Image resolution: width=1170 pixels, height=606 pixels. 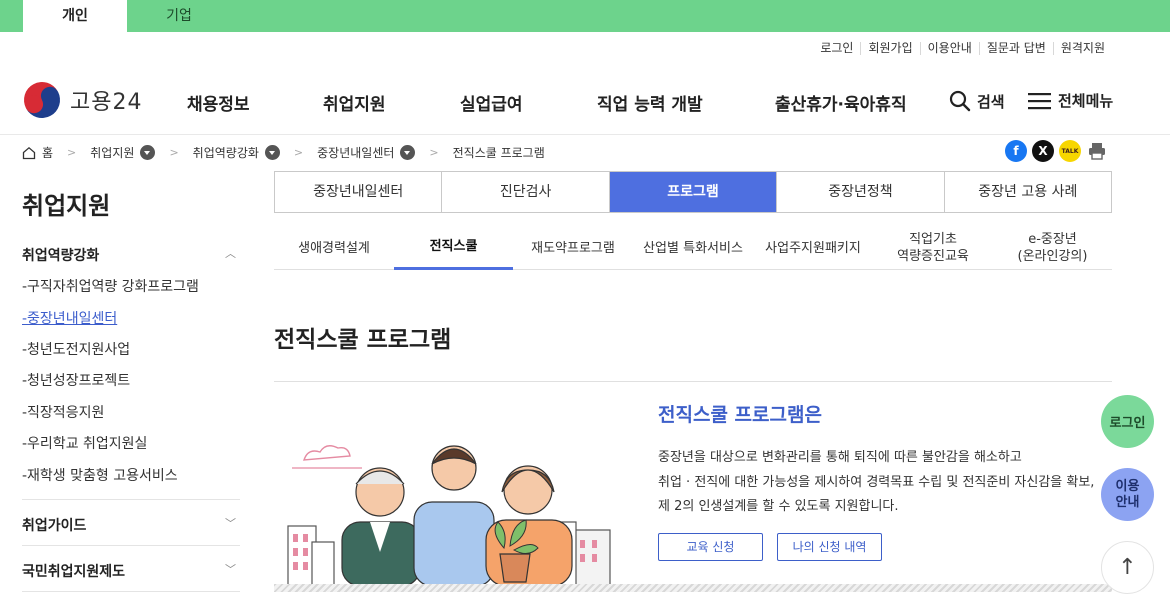 I want to click on floating-guide-button: 이용 안내, so click(x=1127, y=494).